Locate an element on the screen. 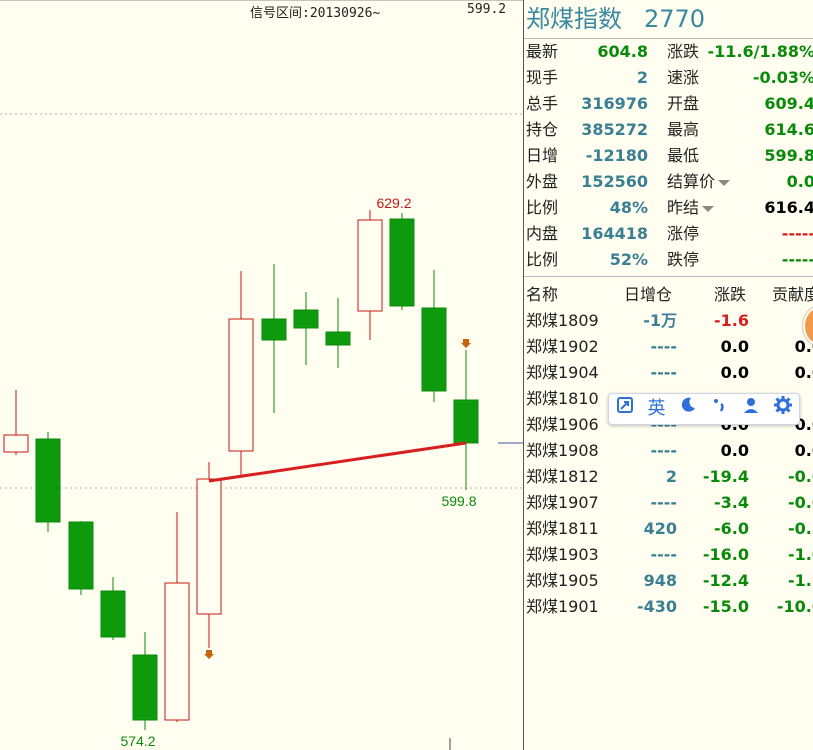 The width and height of the screenshot is (813, 750). quote-field-label-text: 最低 is located at coordinates (683, 155).